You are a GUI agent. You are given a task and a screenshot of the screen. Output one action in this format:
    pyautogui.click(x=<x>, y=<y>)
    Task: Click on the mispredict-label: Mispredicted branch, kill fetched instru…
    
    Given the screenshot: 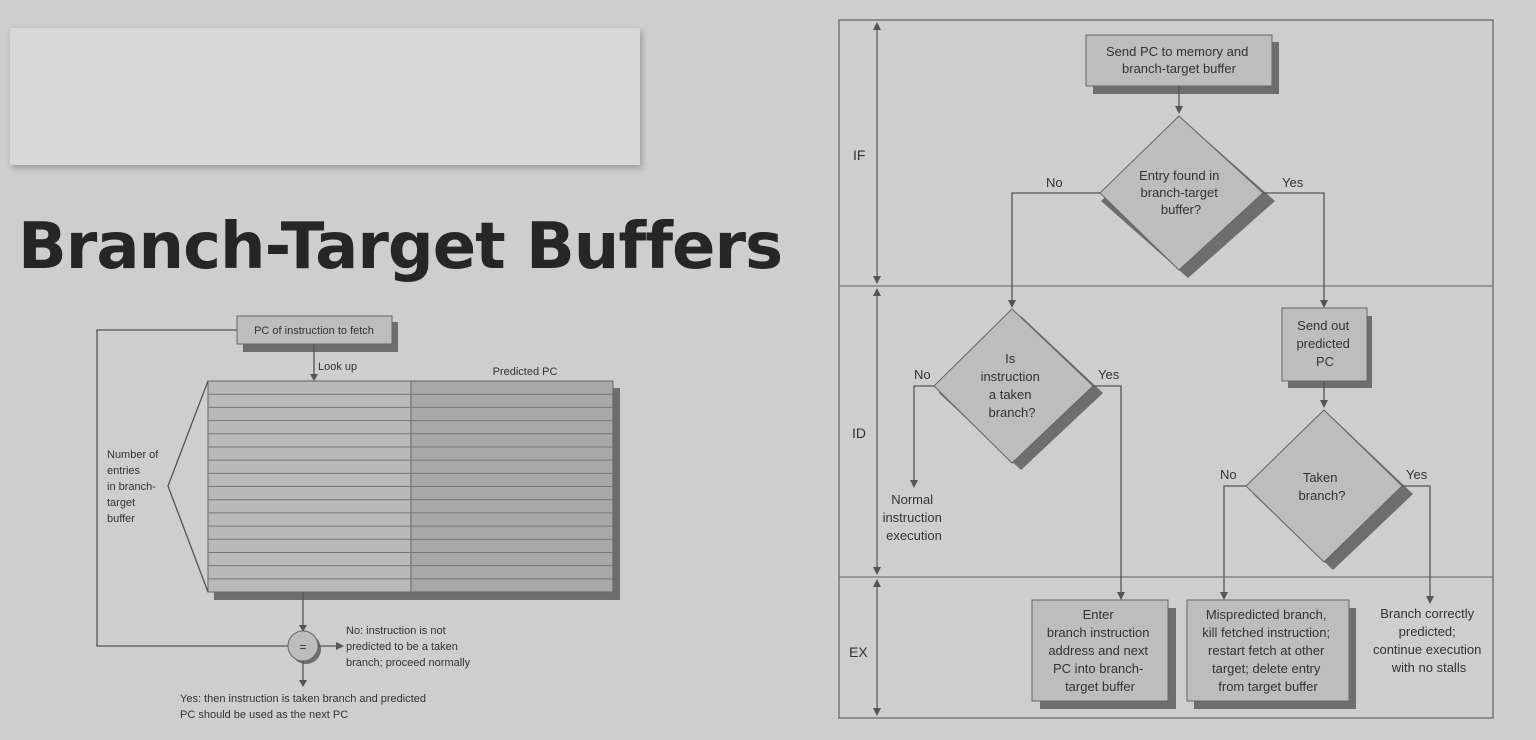 What is the action you would take?
    pyautogui.click(x=1268, y=650)
    